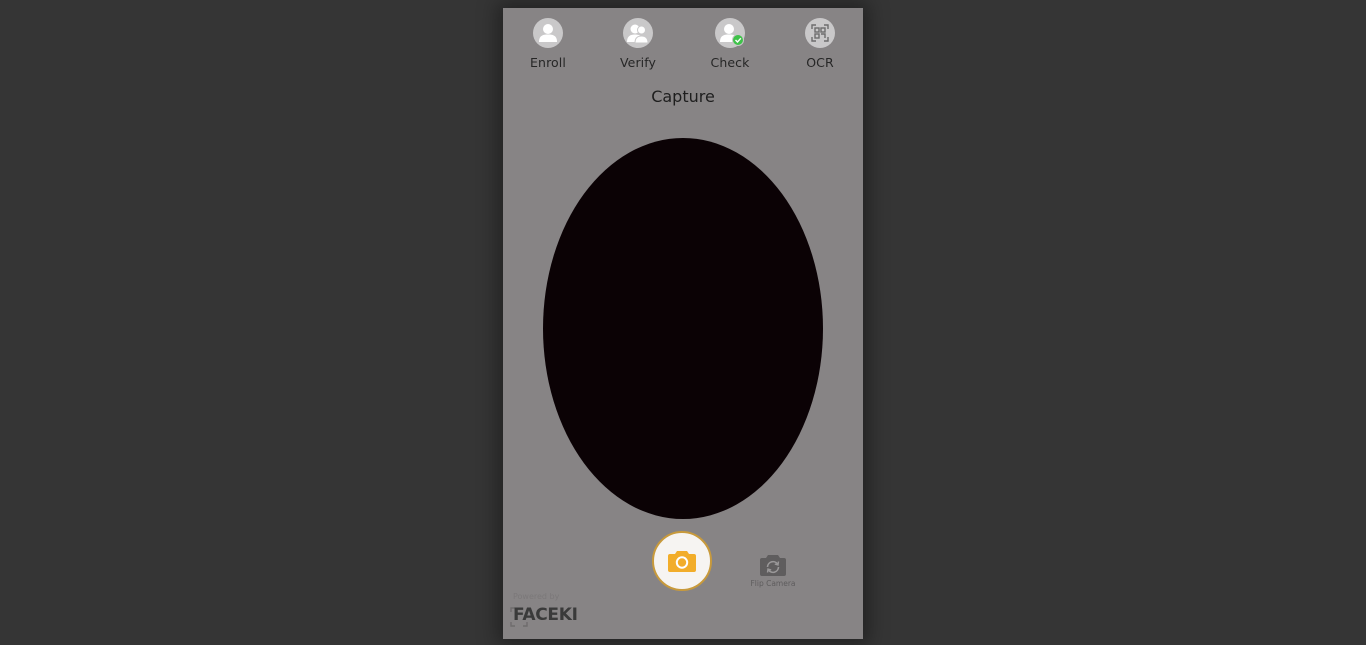 The height and width of the screenshot is (645, 1366). Describe the element at coordinates (820, 62) in the screenshot. I see `nav-ocr-label: OCR` at that location.